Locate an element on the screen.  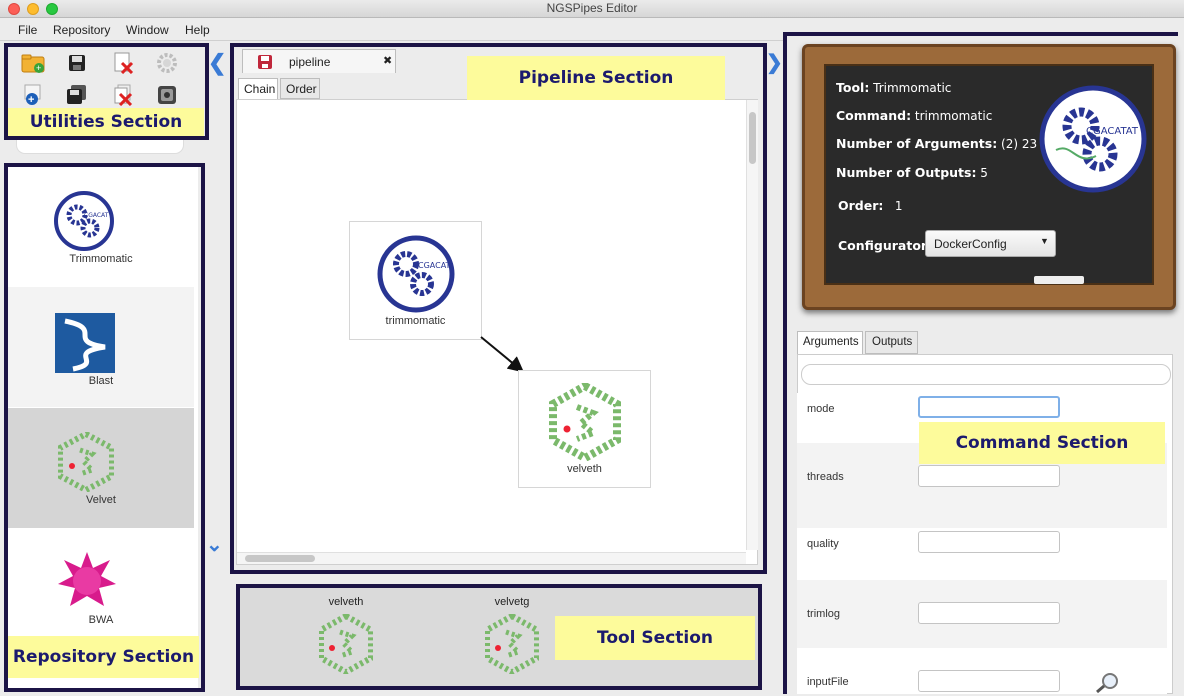
pipeline-node-label: velveth is located at coordinates (584, 469).